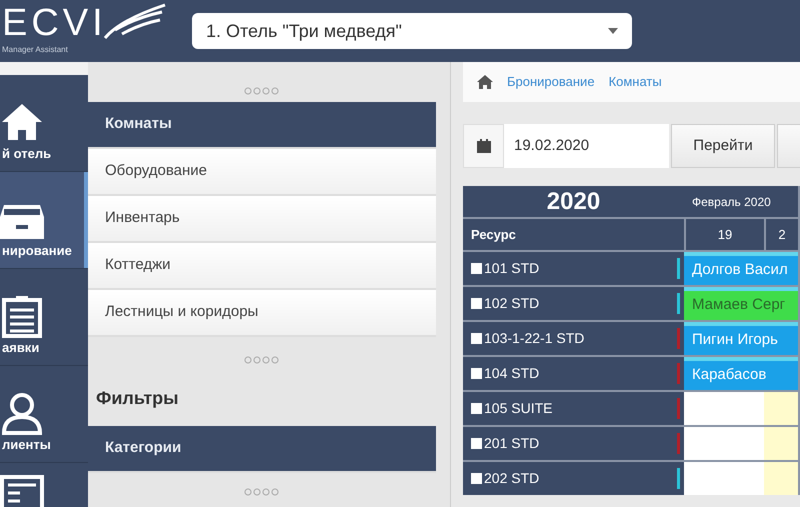 The height and width of the screenshot is (507, 800). I want to click on calendar-icon, so click(483, 146).